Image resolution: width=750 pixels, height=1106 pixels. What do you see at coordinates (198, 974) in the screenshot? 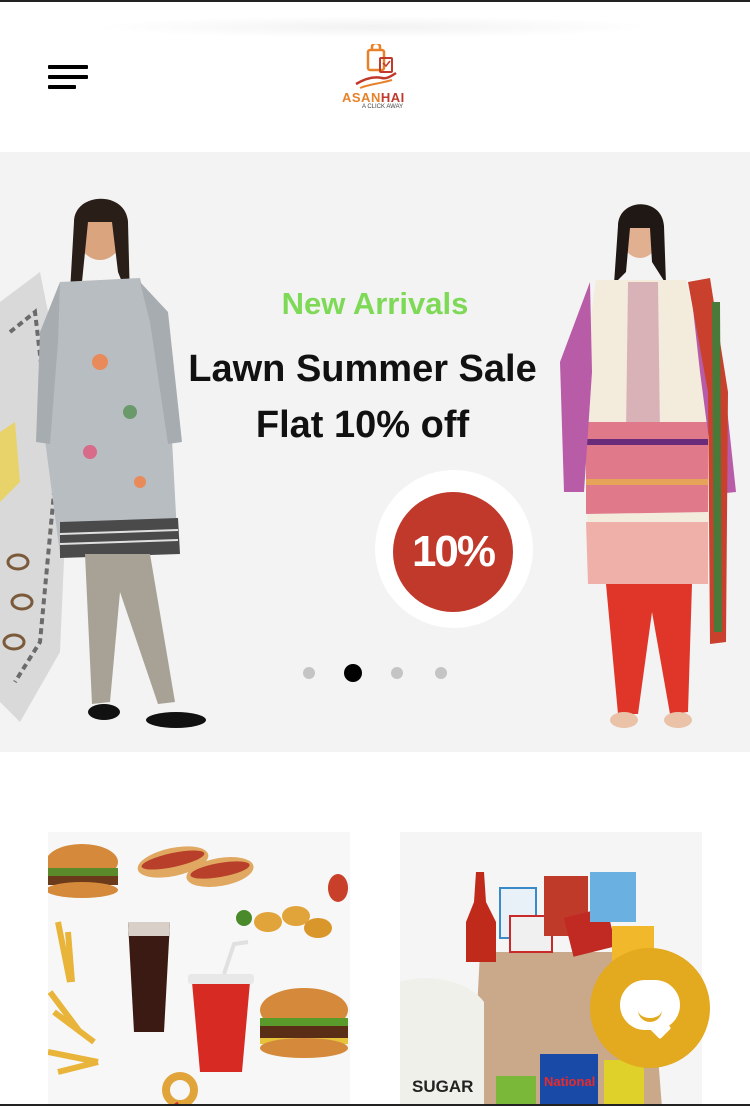
I see `fast-food-image` at bounding box center [198, 974].